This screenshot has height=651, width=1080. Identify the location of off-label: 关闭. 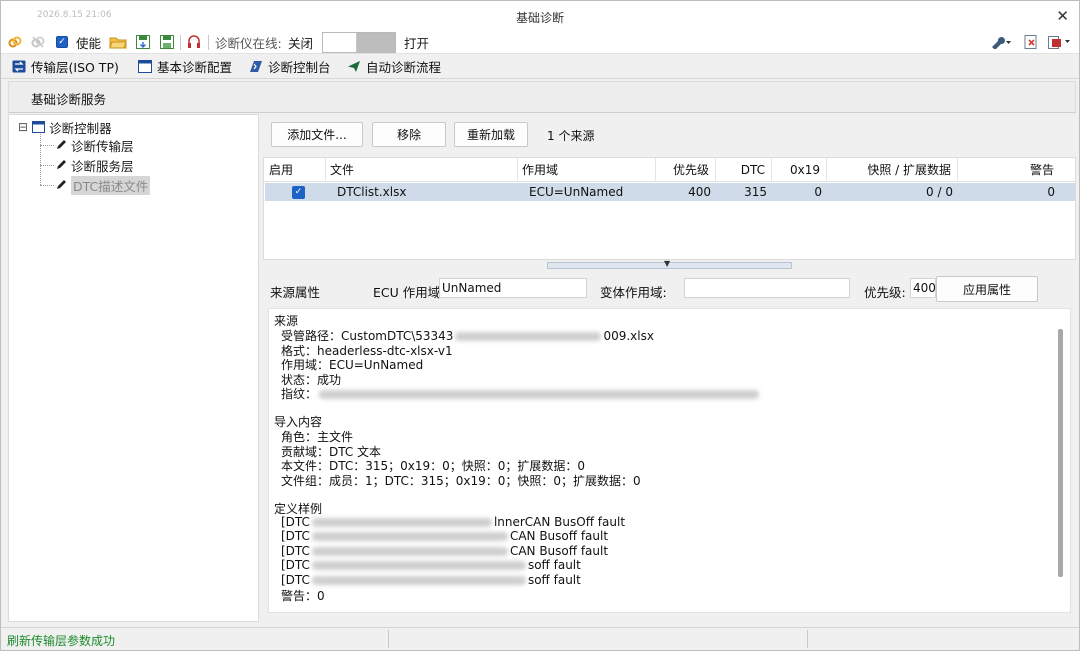
(301, 43).